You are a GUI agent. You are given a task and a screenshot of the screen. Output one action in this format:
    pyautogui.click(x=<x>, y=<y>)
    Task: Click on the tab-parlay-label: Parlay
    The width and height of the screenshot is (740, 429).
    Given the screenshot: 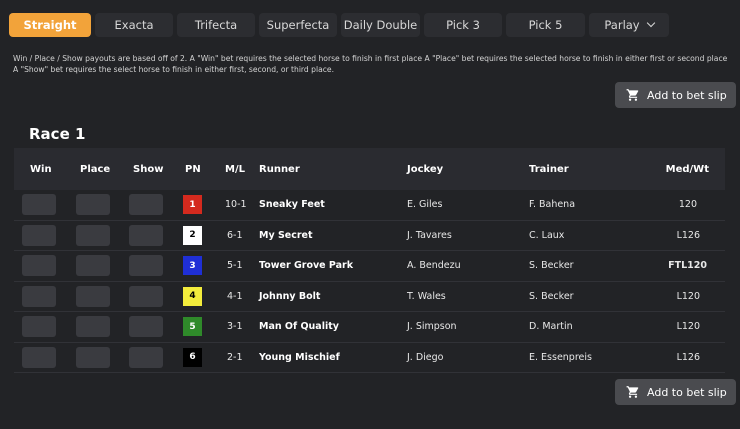 What is the action you would take?
    pyautogui.click(x=622, y=25)
    